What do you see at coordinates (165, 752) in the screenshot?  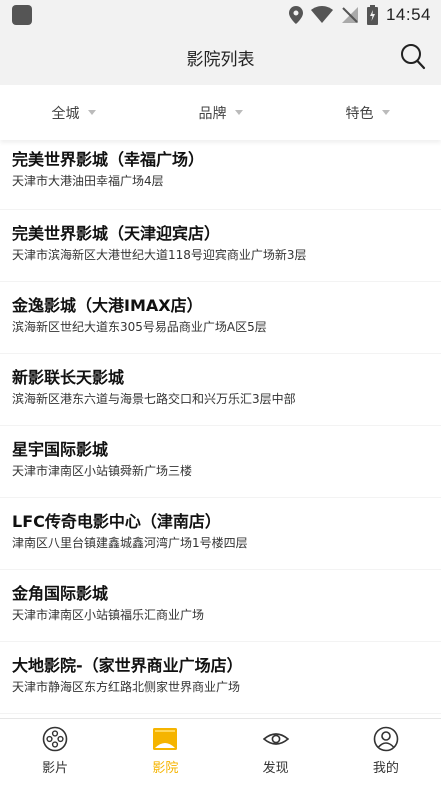 I see `tab-cinemas: 影院` at bounding box center [165, 752].